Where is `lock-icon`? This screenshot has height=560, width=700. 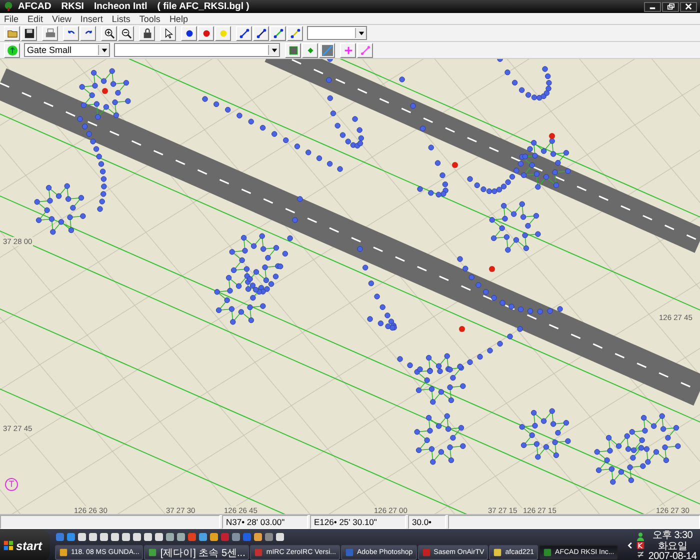
lock-icon is located at coordinates (147, 33).